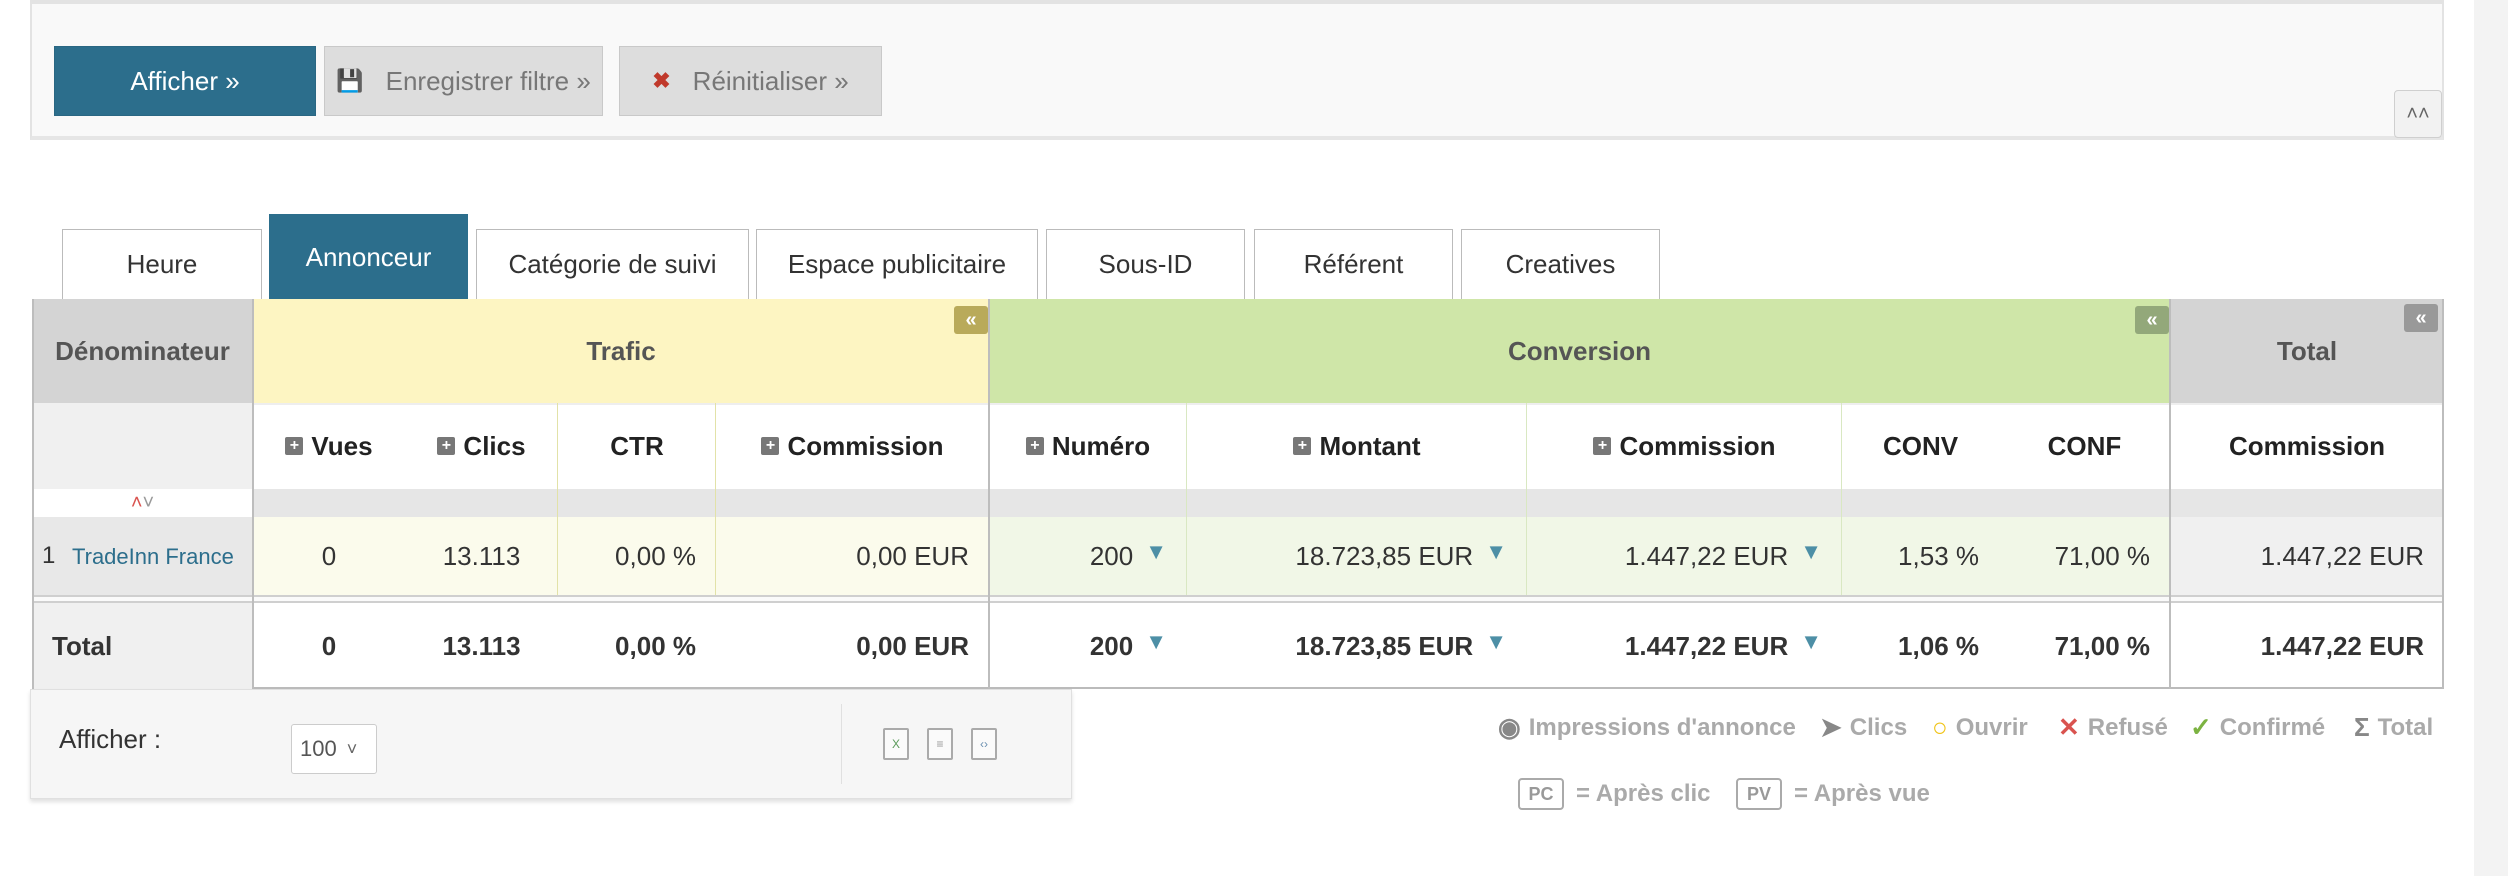 The height and width of the screenshot is (876, 2508). Describe the element at coordinates (329, 555) in the screenshot. I see `cell-views: 0` at that location.